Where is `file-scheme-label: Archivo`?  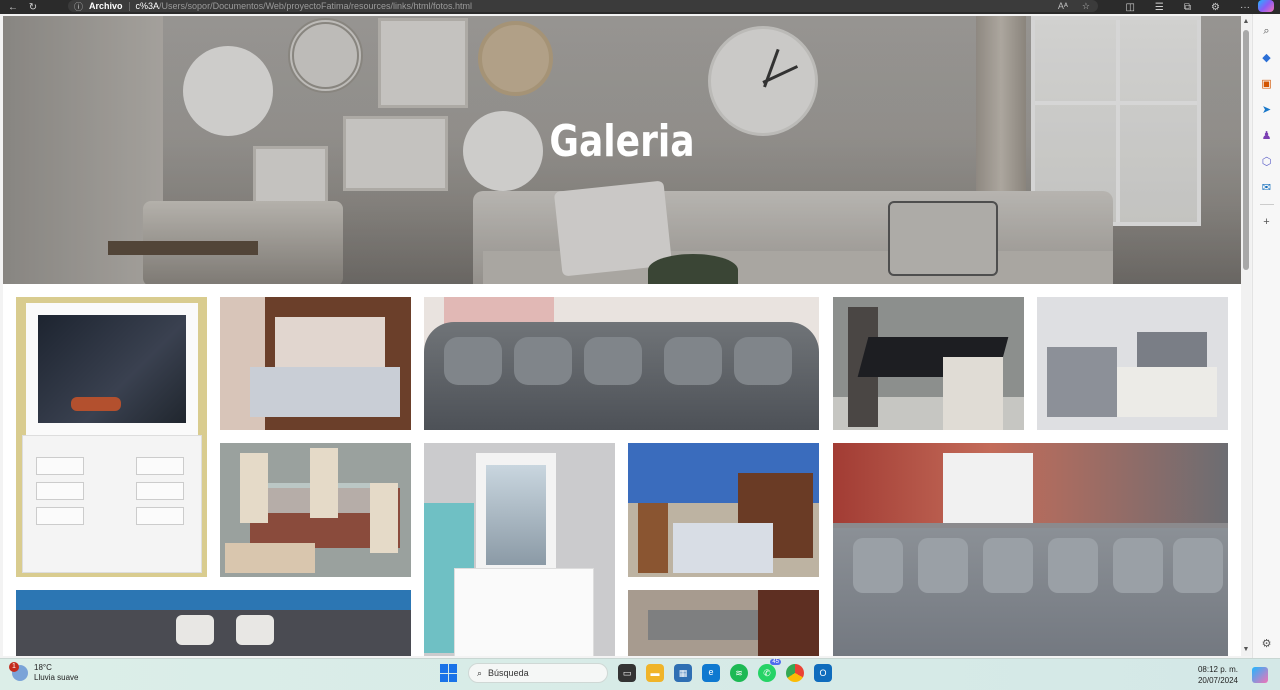
file-scheme-label: Archivo is located at coordinates (106, 6).